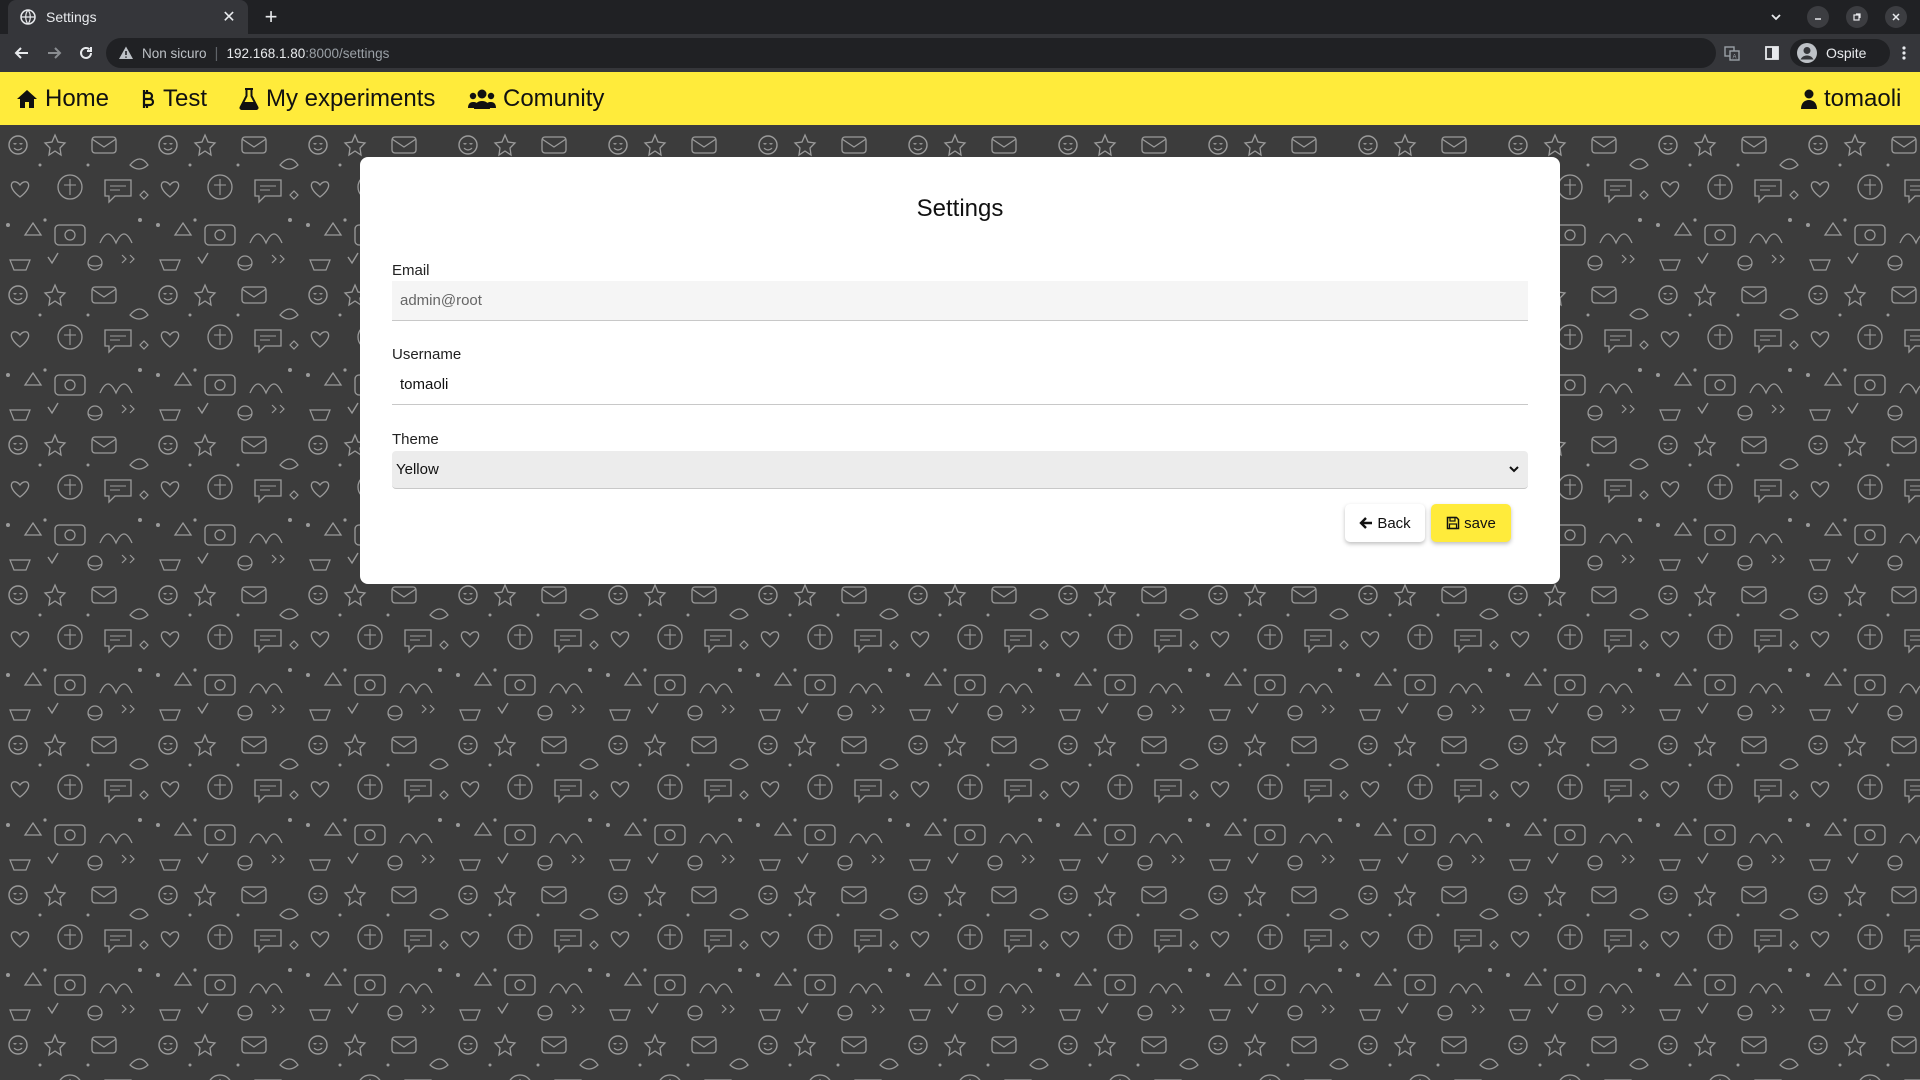  What do you see at coordinates (427, 354) in the screenshot?
I see `username-label: Username` at bounding box center [427, 354].